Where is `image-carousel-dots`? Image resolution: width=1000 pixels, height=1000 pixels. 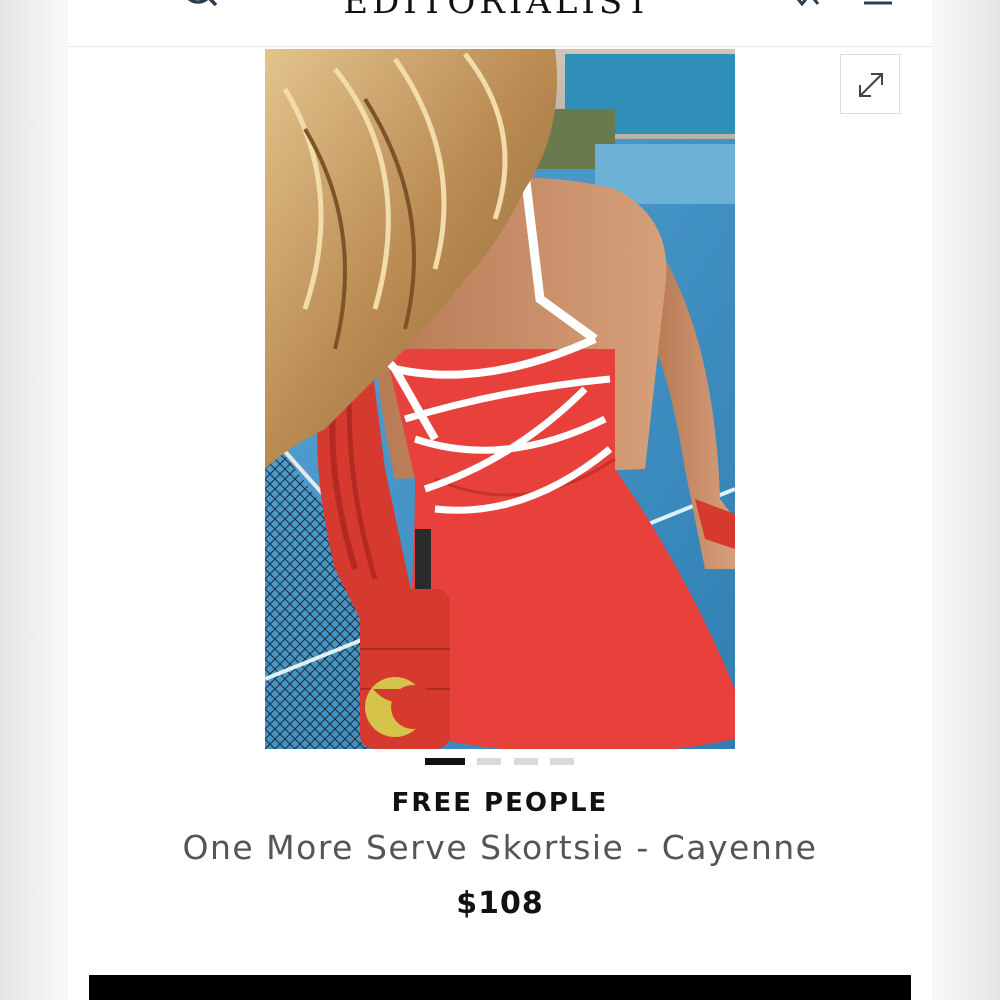 image-carousel-dots is located at coordinates (505, 762).